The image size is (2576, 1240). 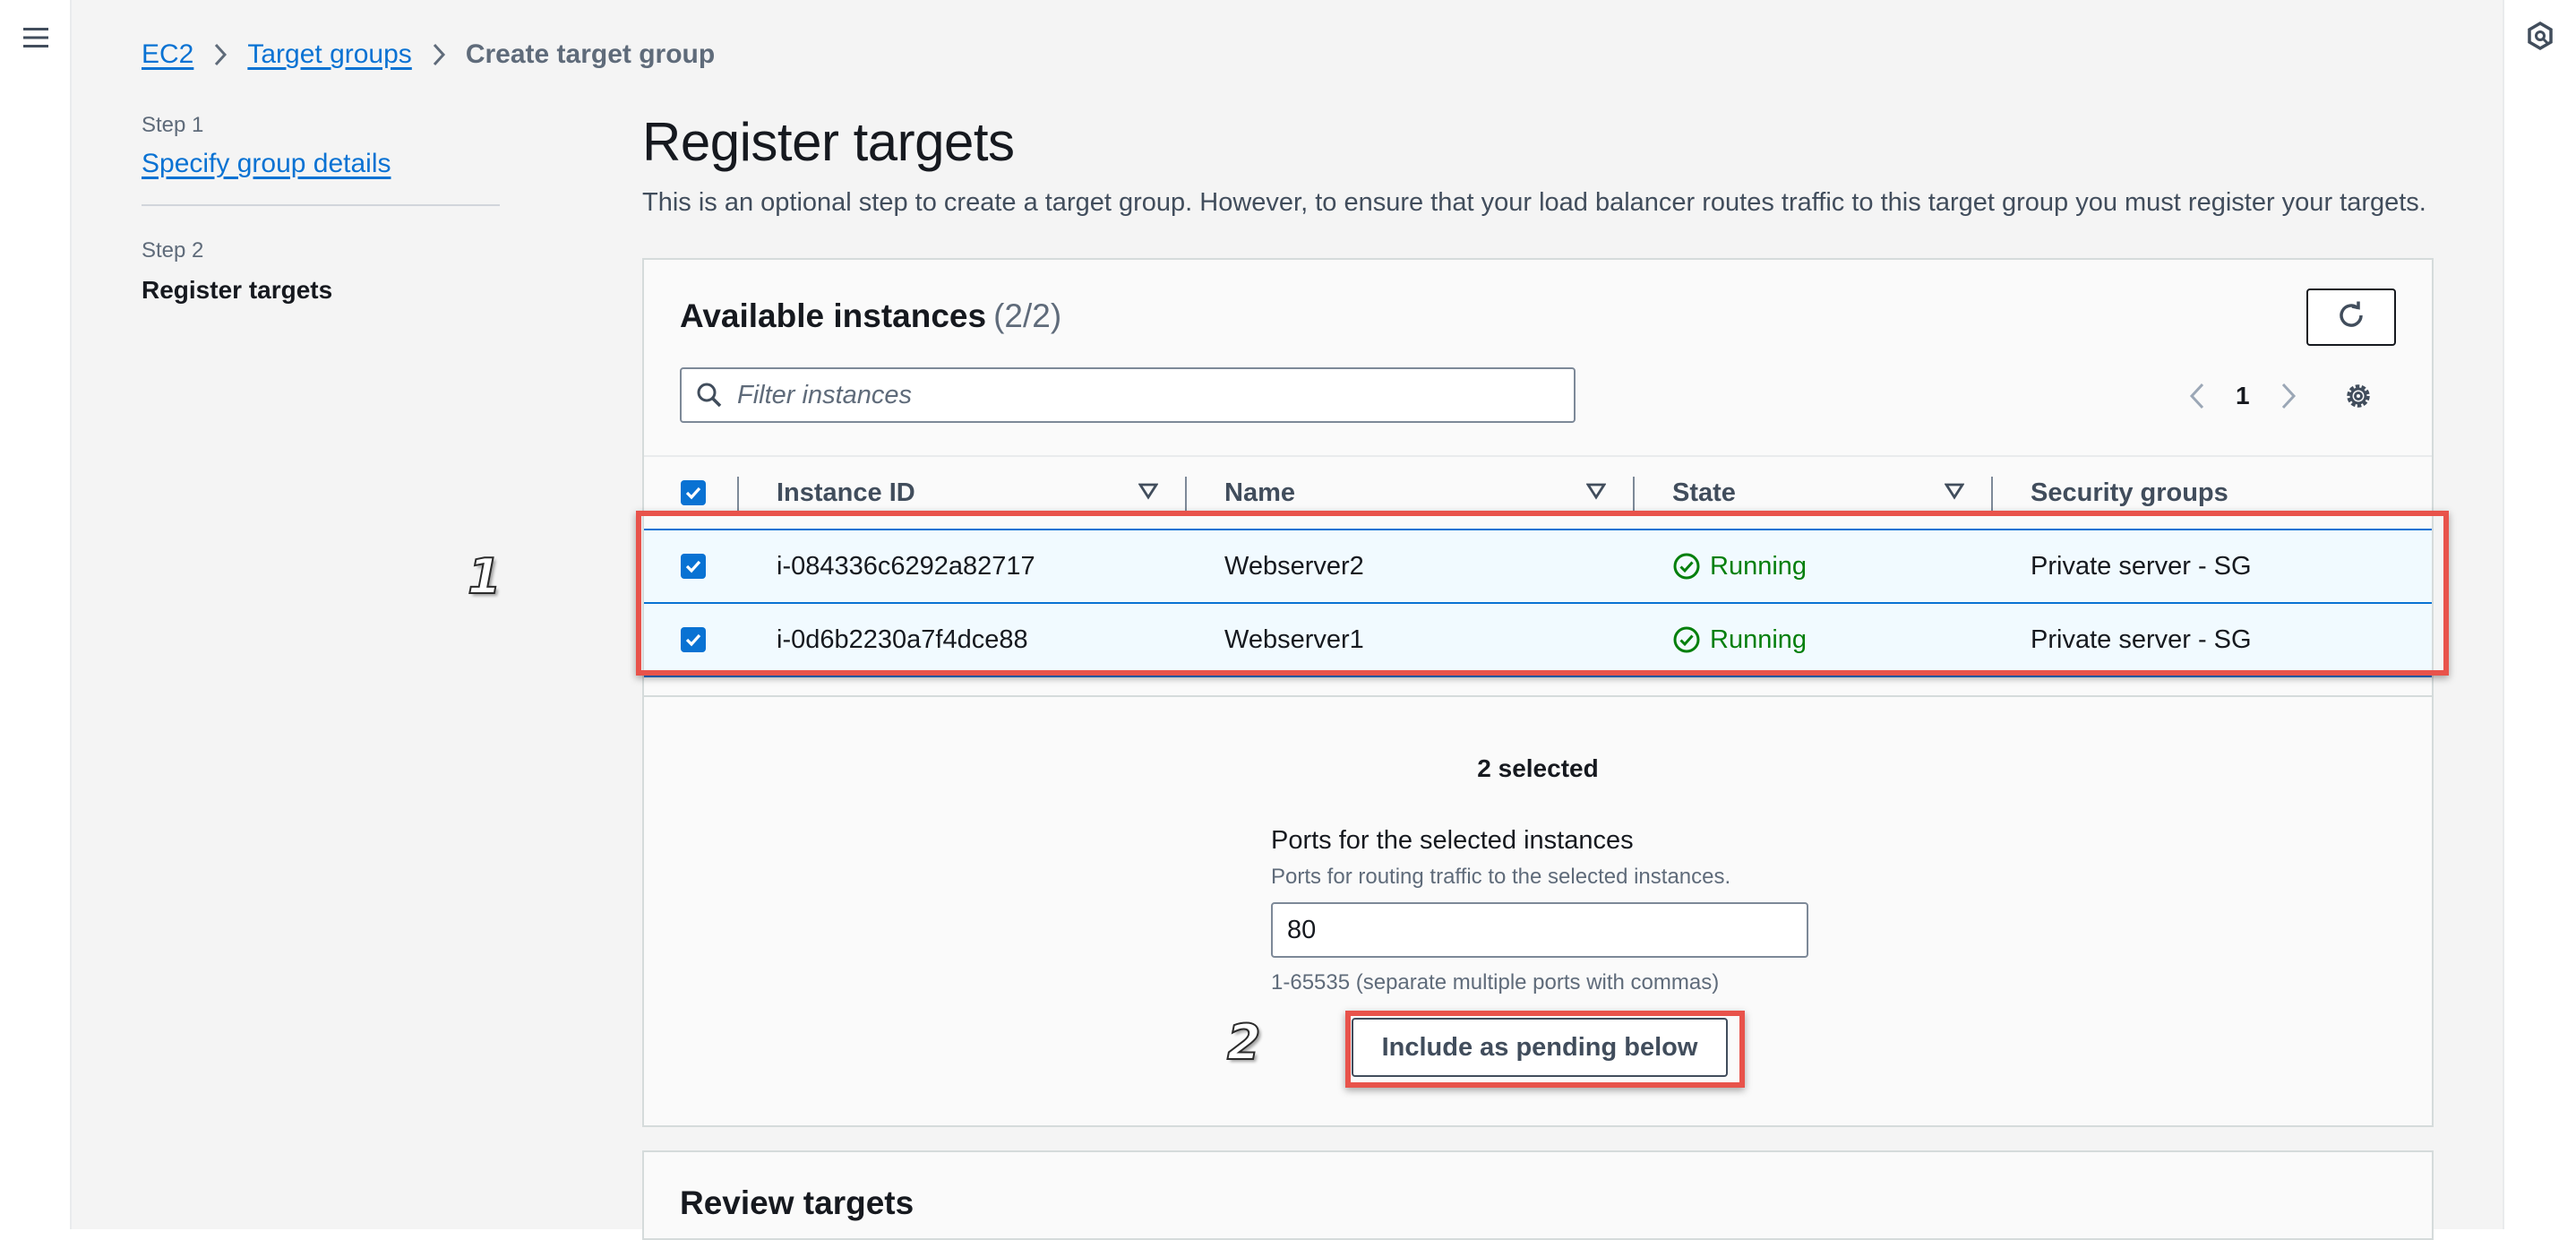 I want to click on review-targets-title: Review targets, so click(x=797, y=1203).